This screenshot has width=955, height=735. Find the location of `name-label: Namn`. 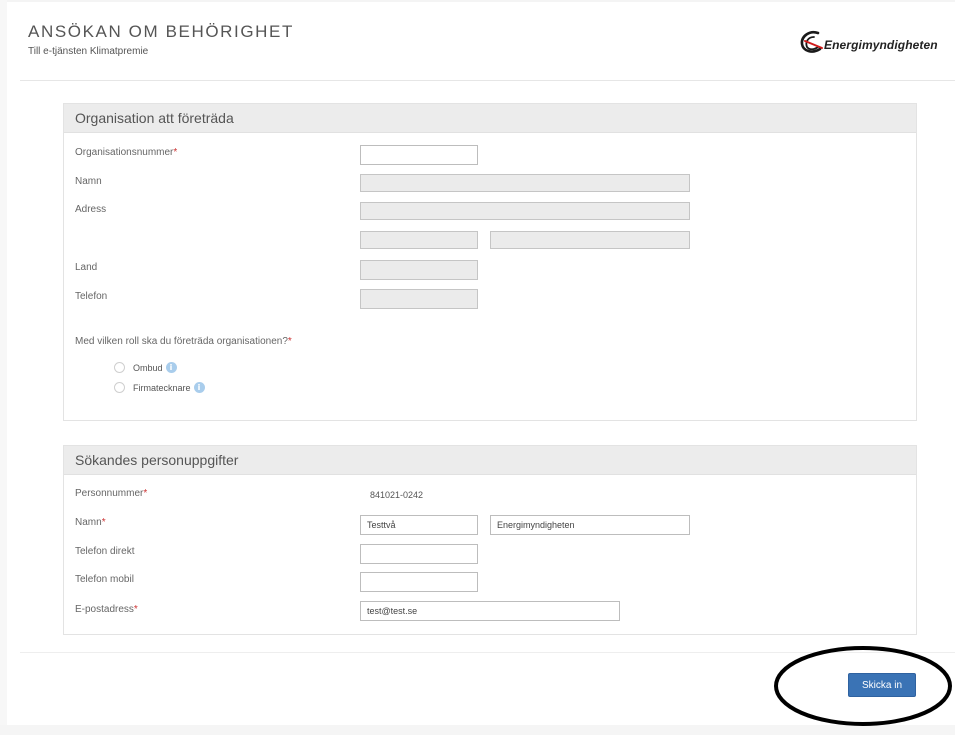

name-label: Namn is located at coordinates (88, 181).